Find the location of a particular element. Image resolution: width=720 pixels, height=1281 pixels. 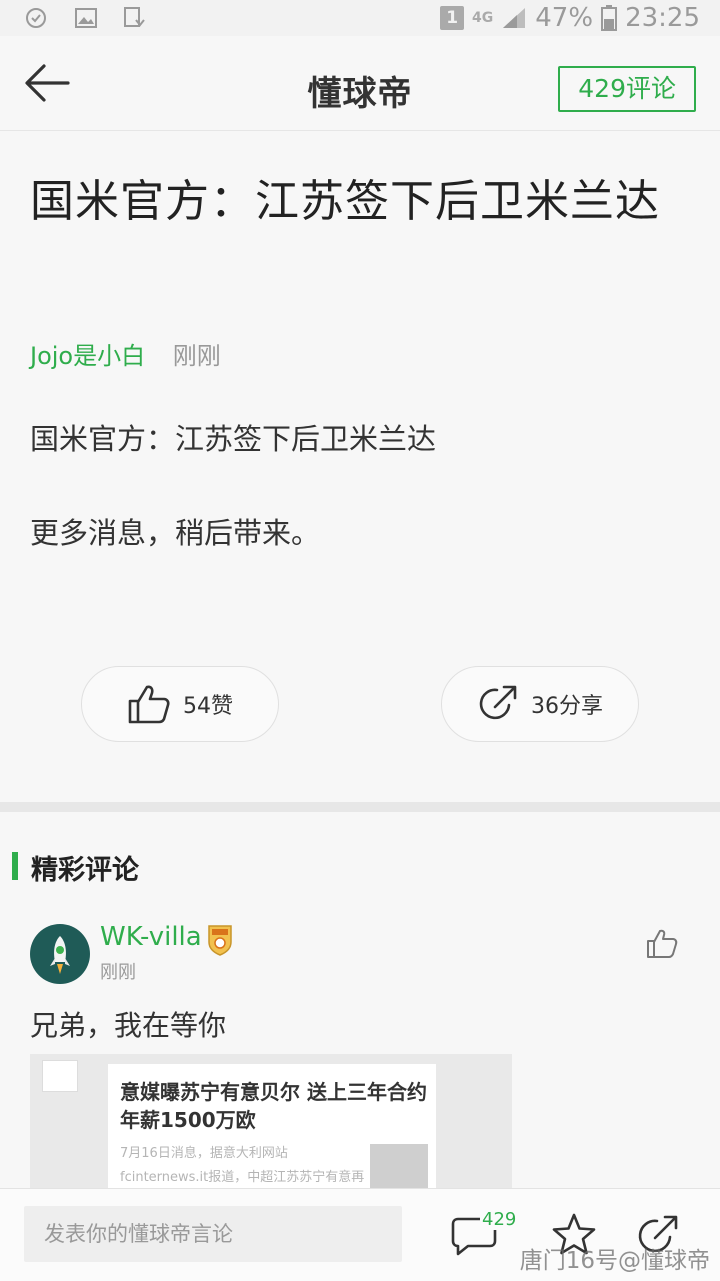

article-paragraph: 国米官方：江苏签下后卫米兰达 is located at coordinates (233, 439).